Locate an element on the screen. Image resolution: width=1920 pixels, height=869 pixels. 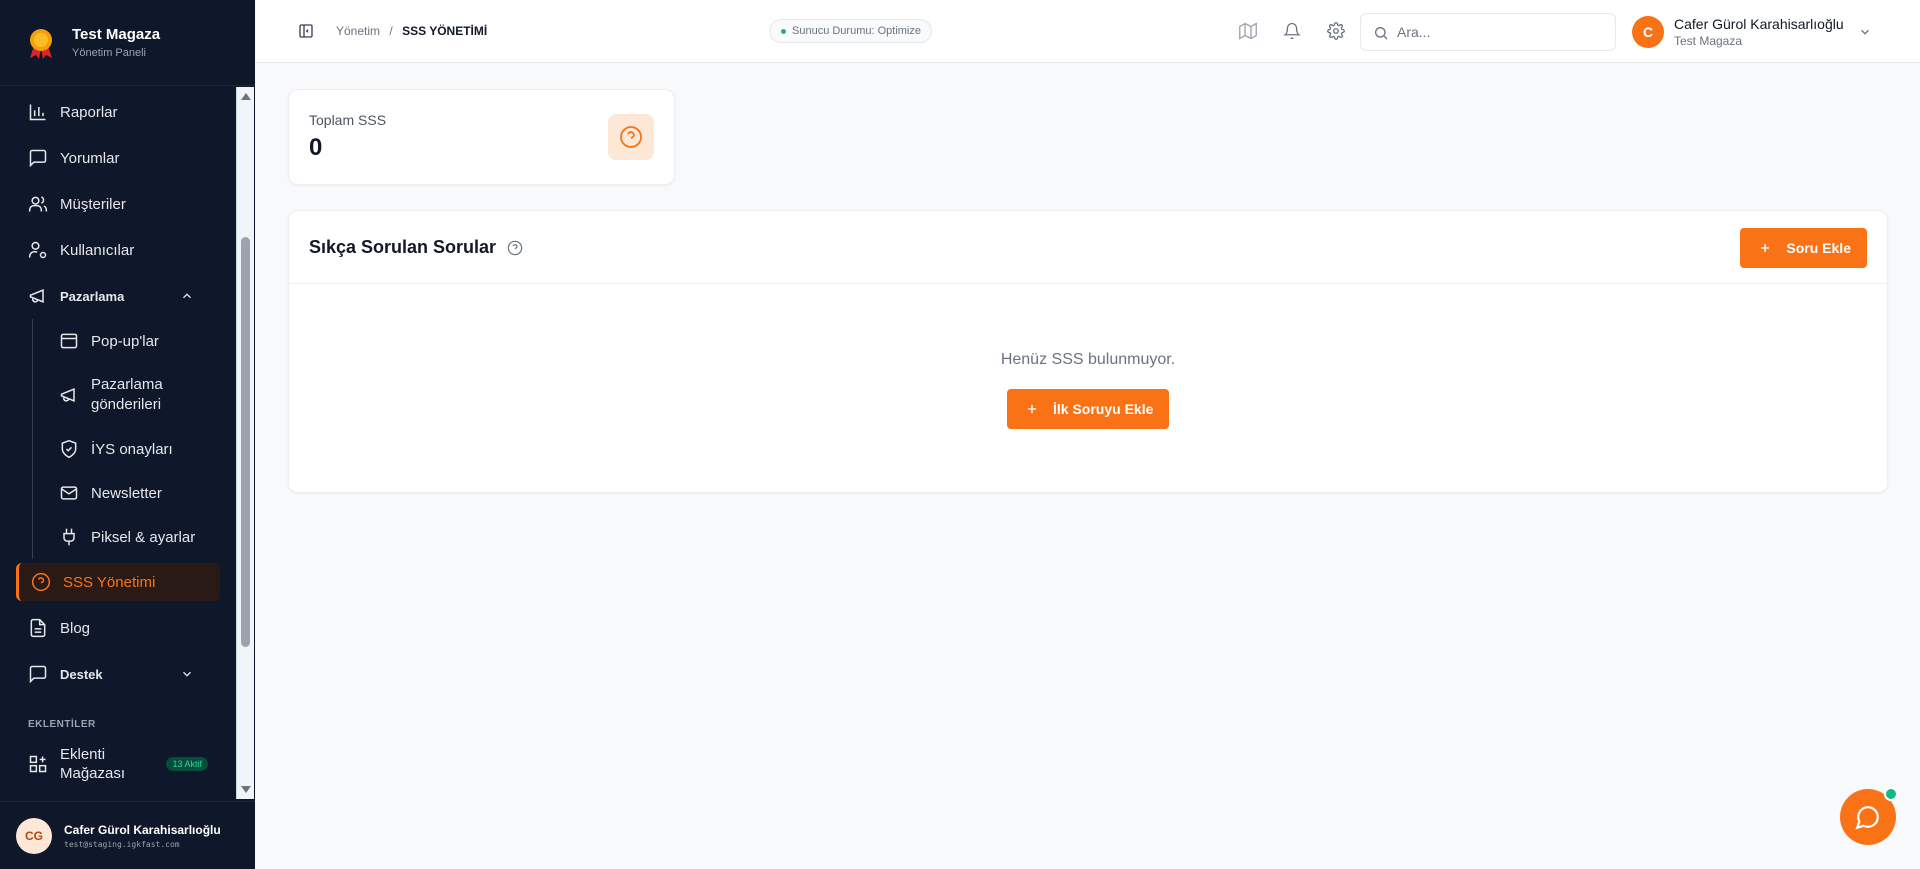
scroll-down-arrow is located at coordinates (246, 789).